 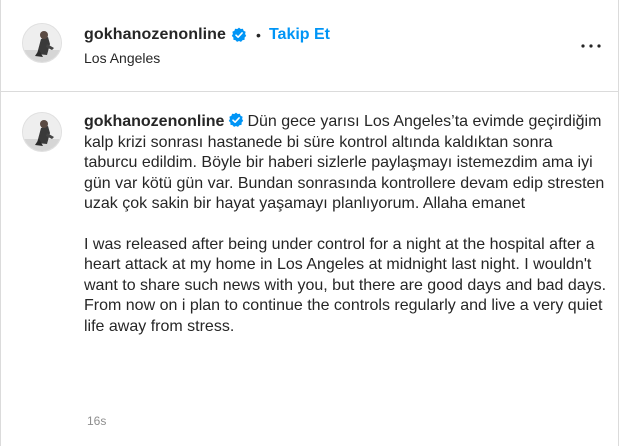 I want to click on post-timestamp: 16s, so click(x=96, y=421).